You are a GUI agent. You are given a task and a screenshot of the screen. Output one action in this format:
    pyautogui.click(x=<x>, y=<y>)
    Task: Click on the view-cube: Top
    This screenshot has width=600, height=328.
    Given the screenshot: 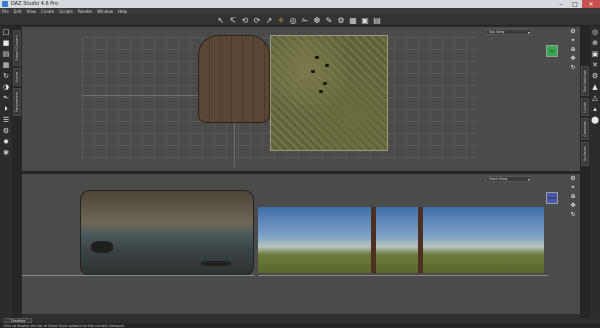 What is the action you would take?
    pyautogui.click(x=552, y=51)
    